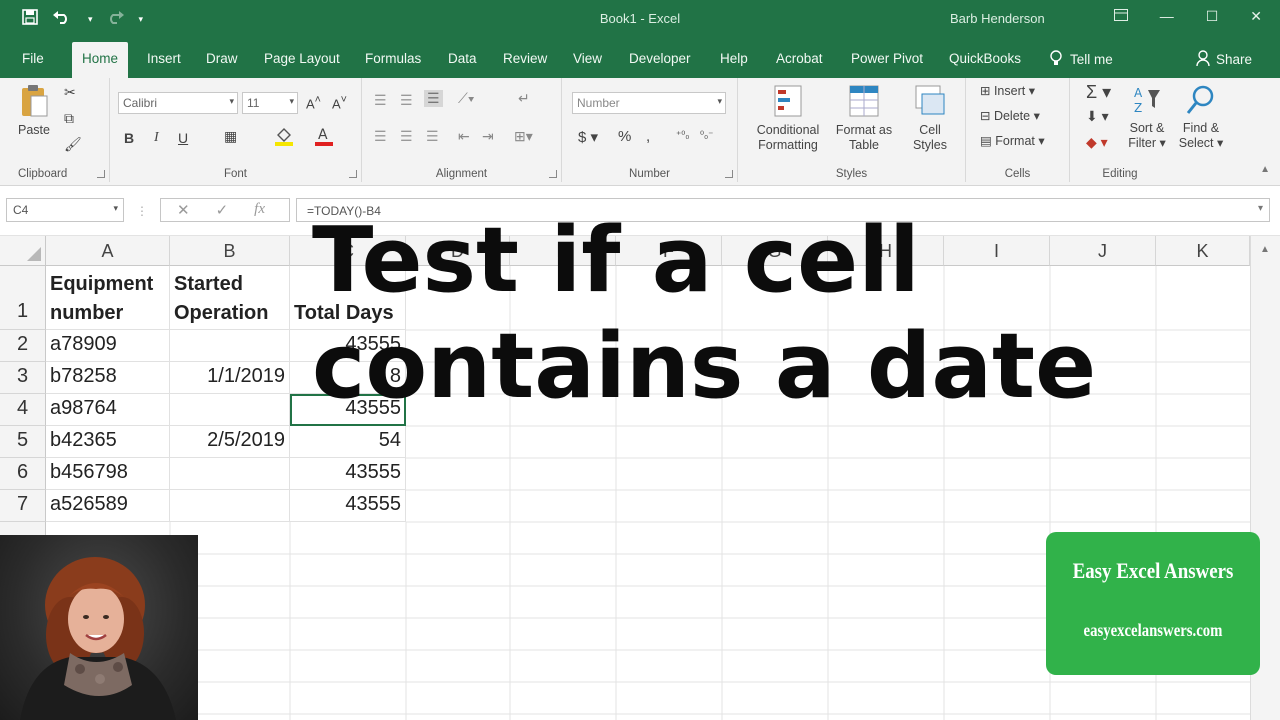 The width and height of the screenshot is (1280, 720). I want to click on autosum-icon: Σ ▾, so click(1098, 92).